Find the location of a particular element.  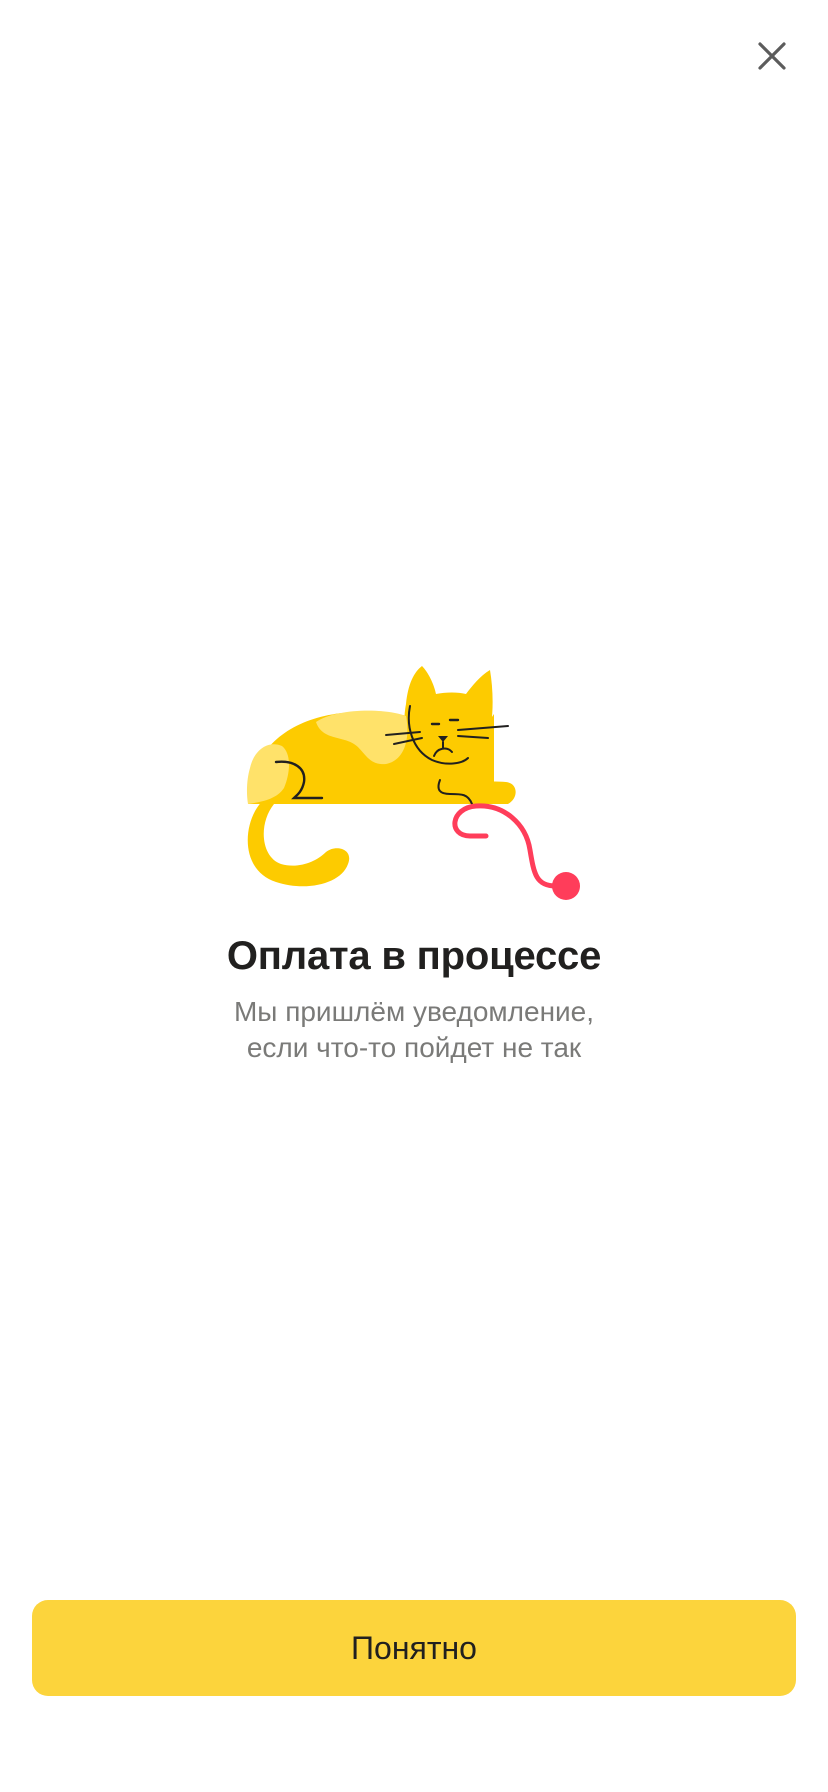

close-button is located at coordinates (772, 56).